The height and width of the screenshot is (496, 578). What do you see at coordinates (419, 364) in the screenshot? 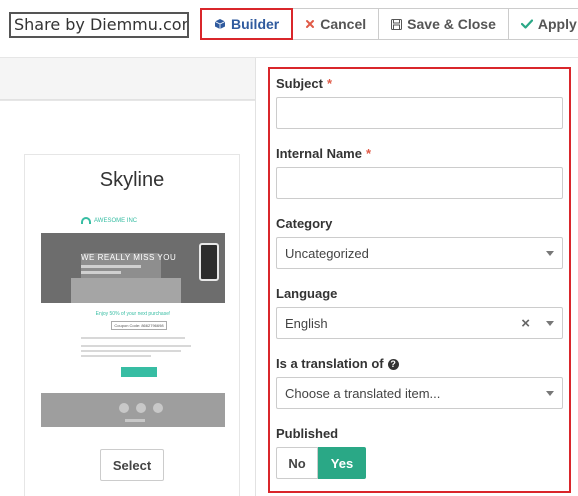
I see `translation-label: Is a translation of ?` at bounding box center [419, 364].